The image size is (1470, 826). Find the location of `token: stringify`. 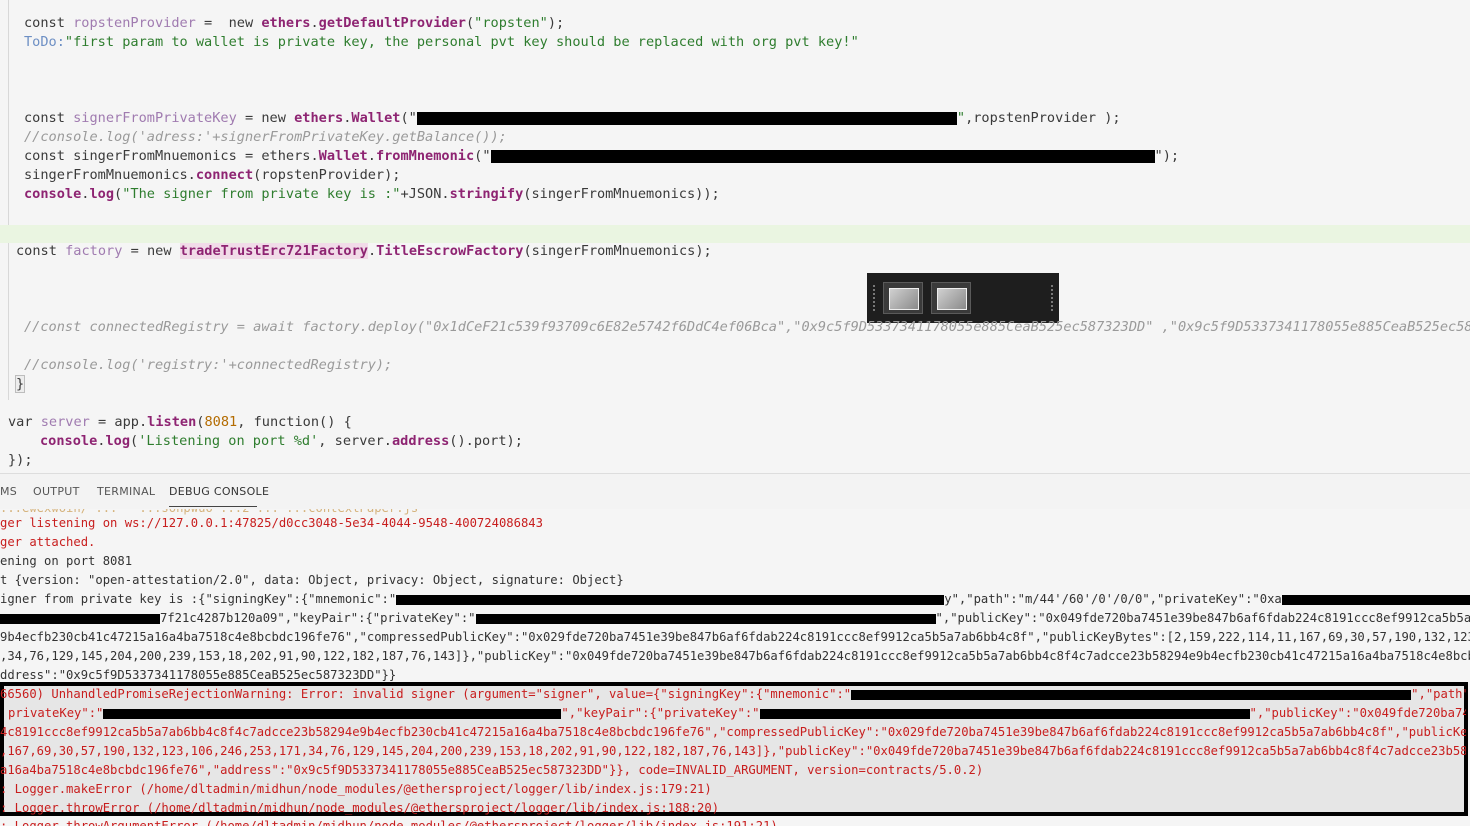

token: stringify is located at coordinates (486, 194).